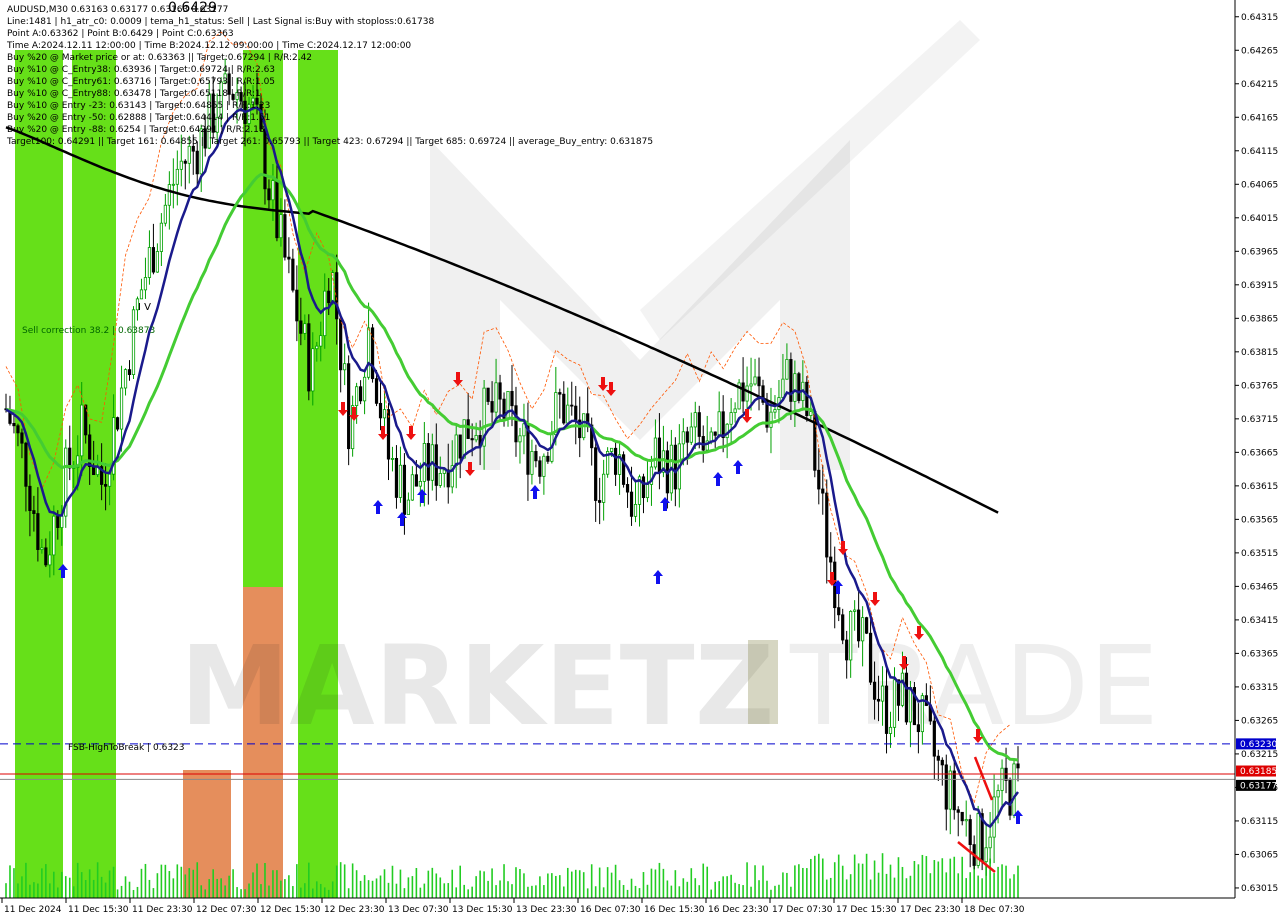 The height and width of the screenshot is (920, 1280). Describe the element at coordinates (1259, 152) in the screenshot. I see `y-tick-label: 0.64115` at that location.